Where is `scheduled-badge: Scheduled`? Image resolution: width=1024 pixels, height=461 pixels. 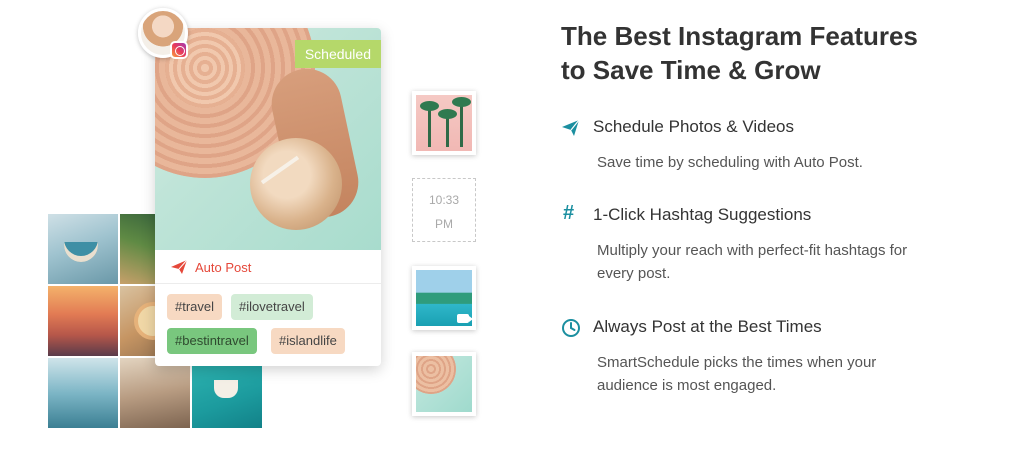 scheduled-badge: Scheduled is located at coordinates (337, 54).